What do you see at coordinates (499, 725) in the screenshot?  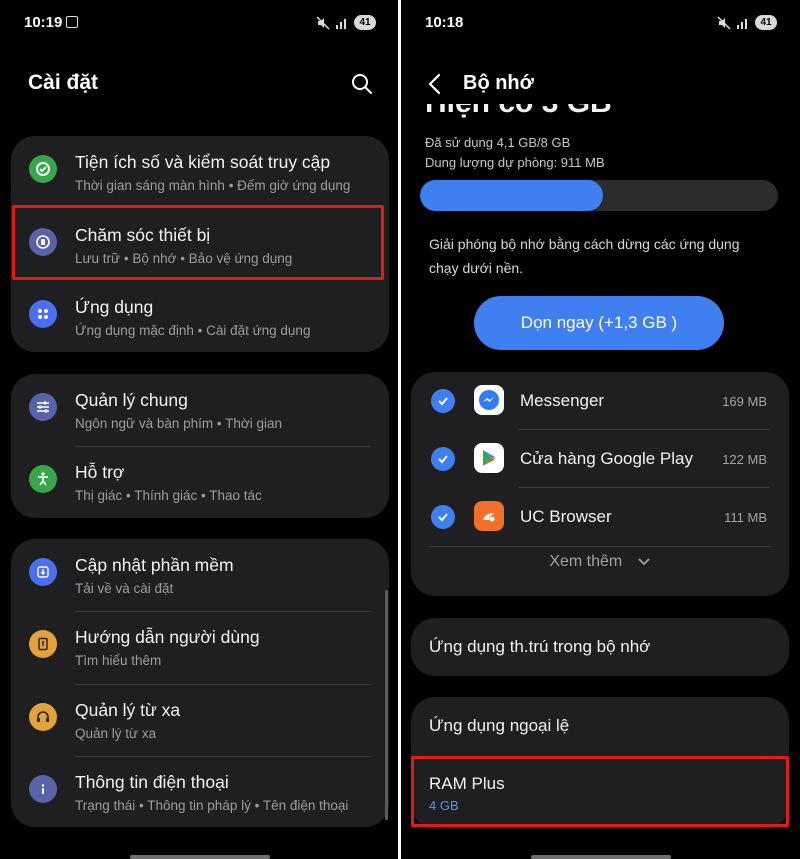 I see `excluded-apps-label: Ứng dụng ngoại lệ` at bounding box center [499, 725].